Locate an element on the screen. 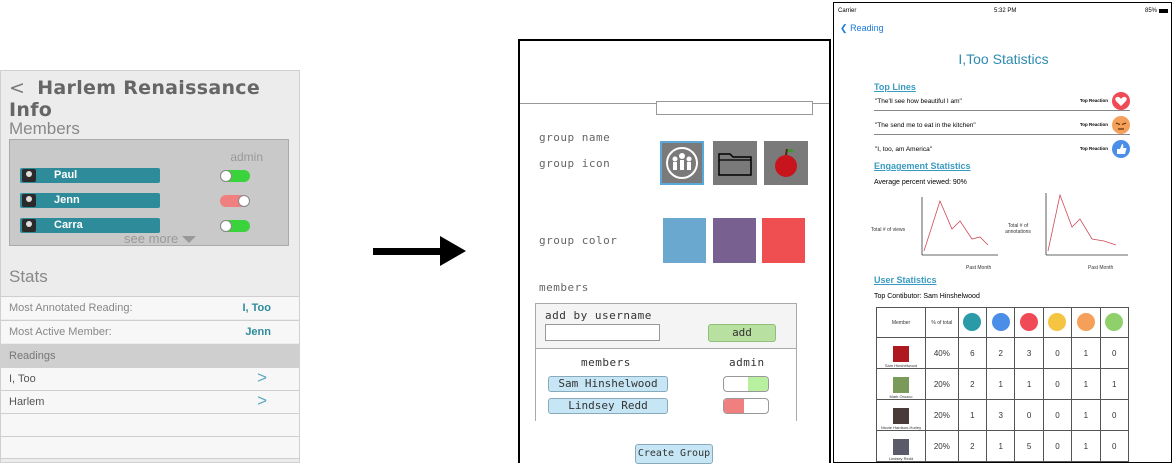 The height and width of the screenshot is (464, 1172). member-cell: Mark Orozco is located at coordinates (901, 384).